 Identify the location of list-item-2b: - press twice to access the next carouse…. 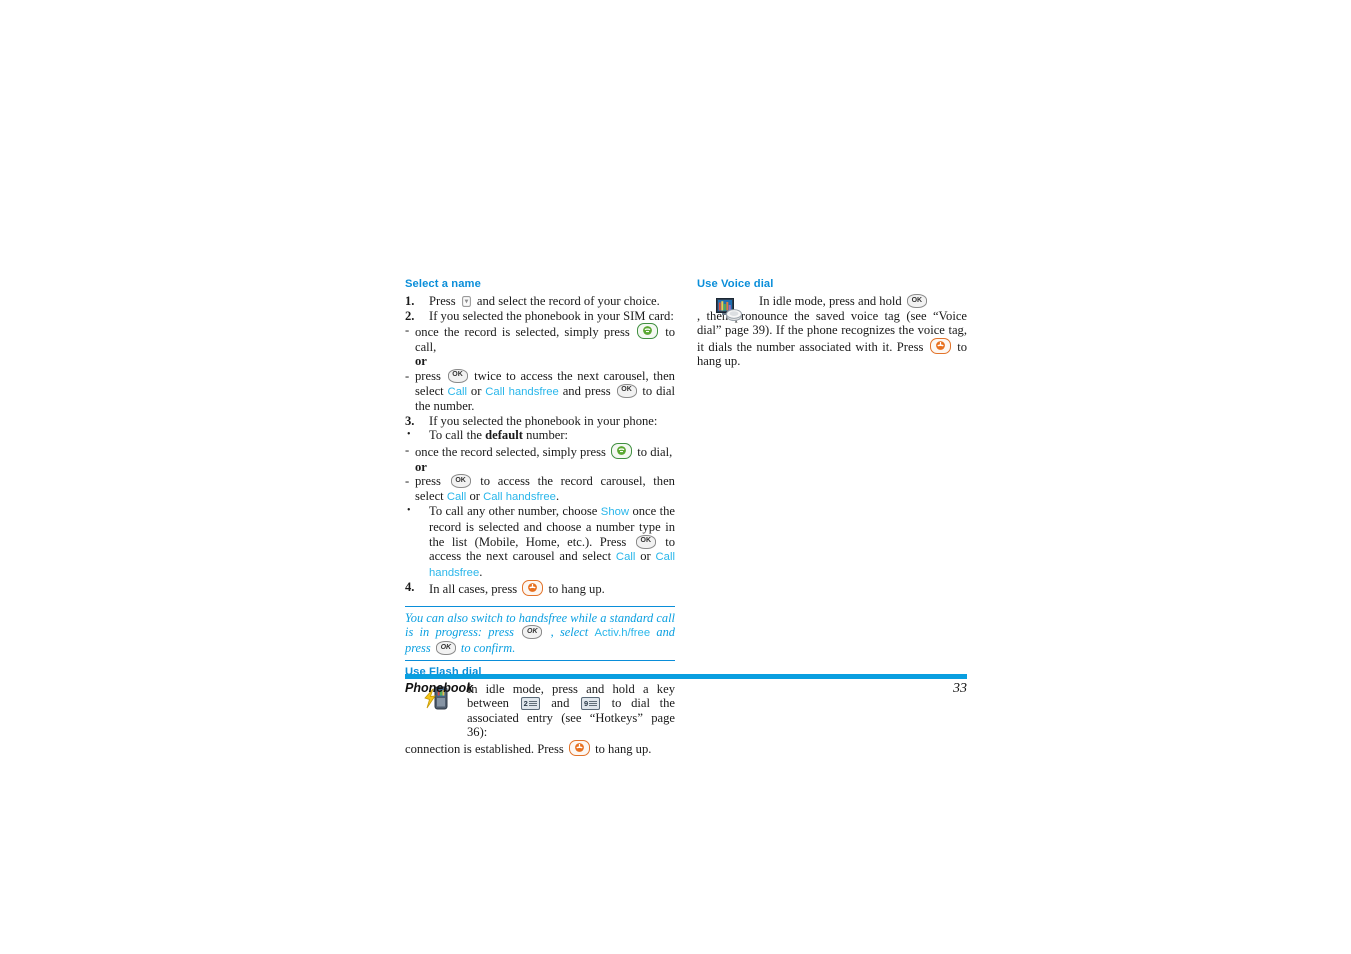
(540, 391).